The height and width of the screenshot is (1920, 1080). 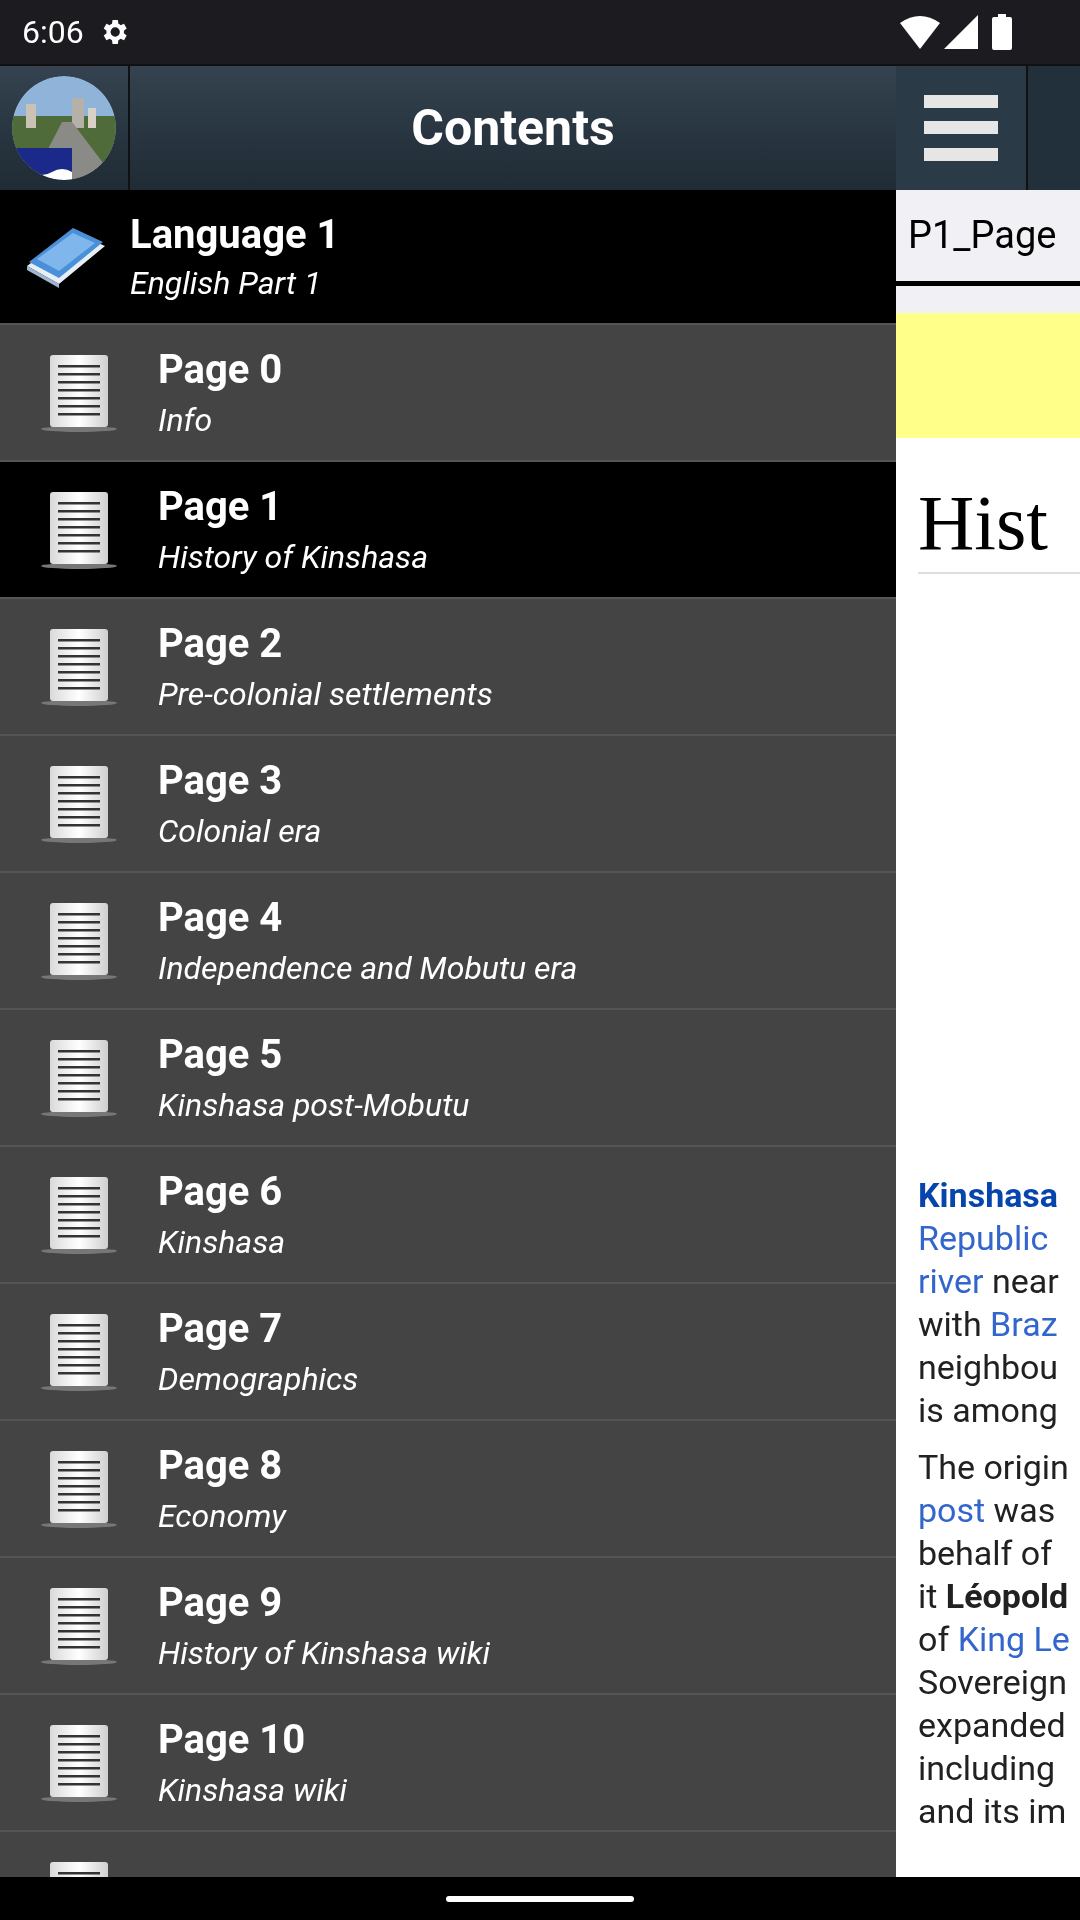 I want to click on item-title: Page 8, so click(x=221, y=1465).